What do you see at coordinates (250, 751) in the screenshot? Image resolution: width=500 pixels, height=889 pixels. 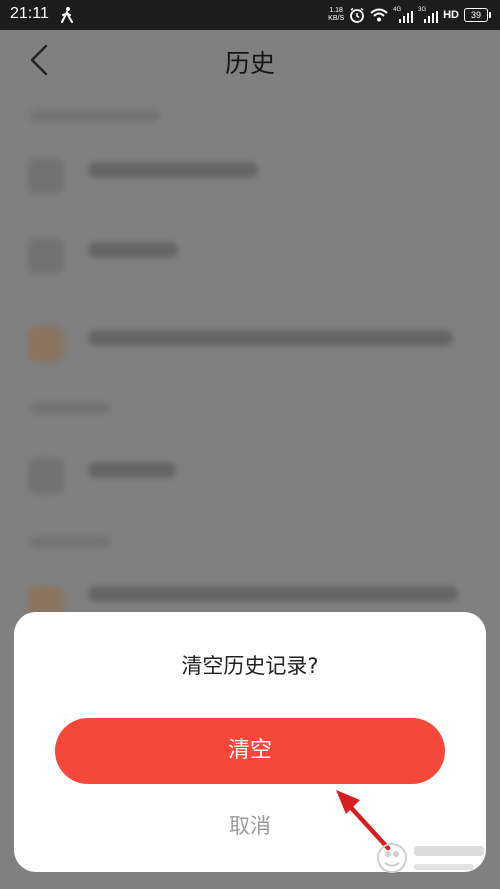 I see `clear-button: 清空` at bounding box center [250, 751].